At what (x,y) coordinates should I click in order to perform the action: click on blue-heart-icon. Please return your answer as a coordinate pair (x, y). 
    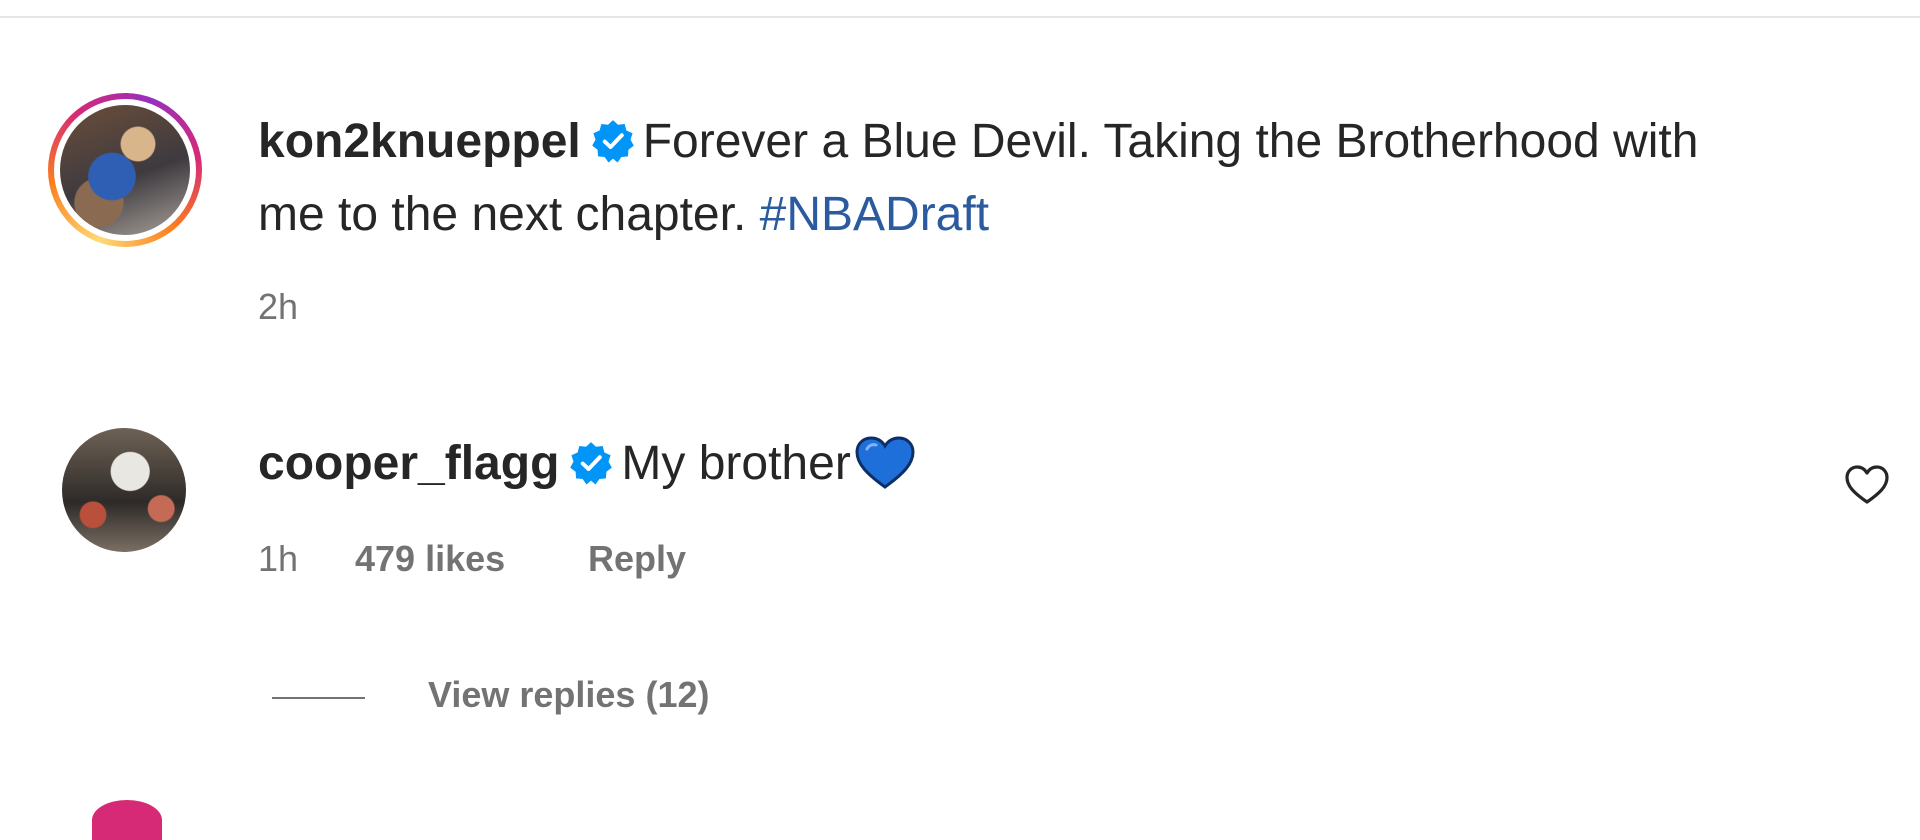
    Looking at the image, I should click on (885, 462).